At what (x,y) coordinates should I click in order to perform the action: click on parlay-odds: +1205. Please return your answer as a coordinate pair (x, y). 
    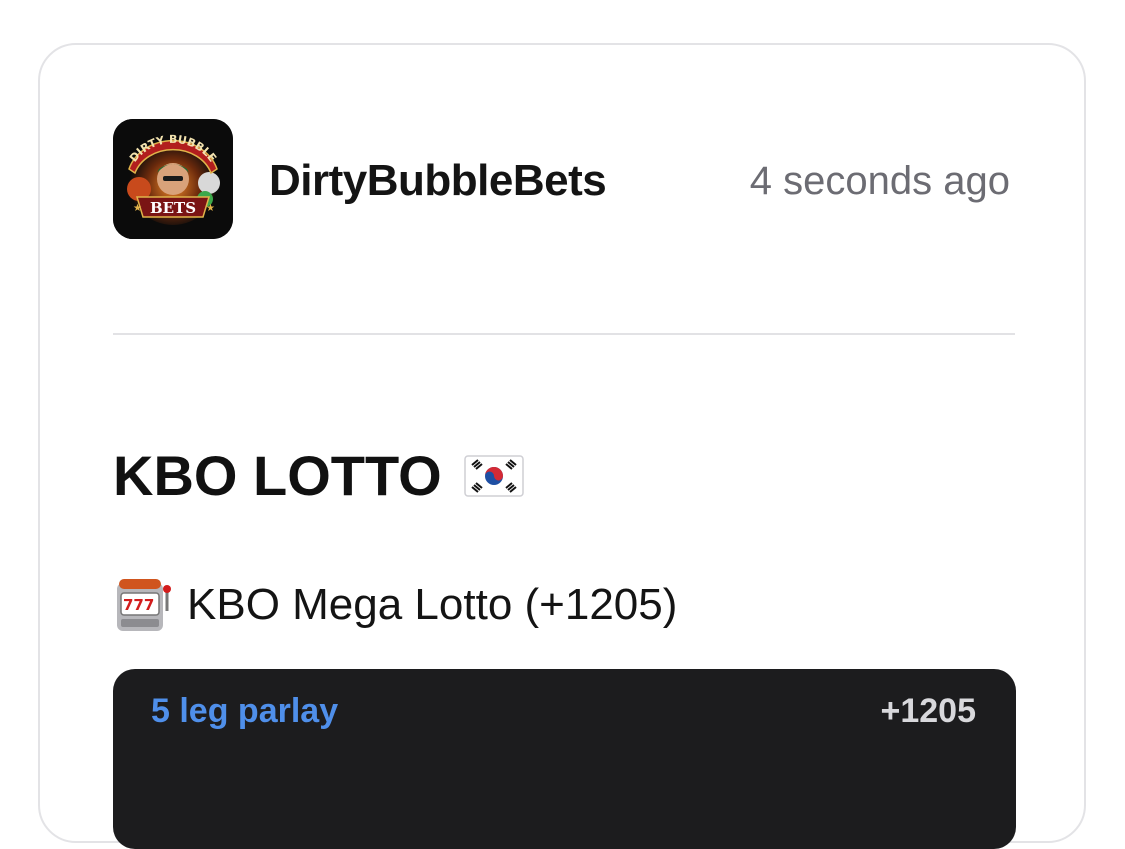
    Looking at the image, I should click on (928, 711).